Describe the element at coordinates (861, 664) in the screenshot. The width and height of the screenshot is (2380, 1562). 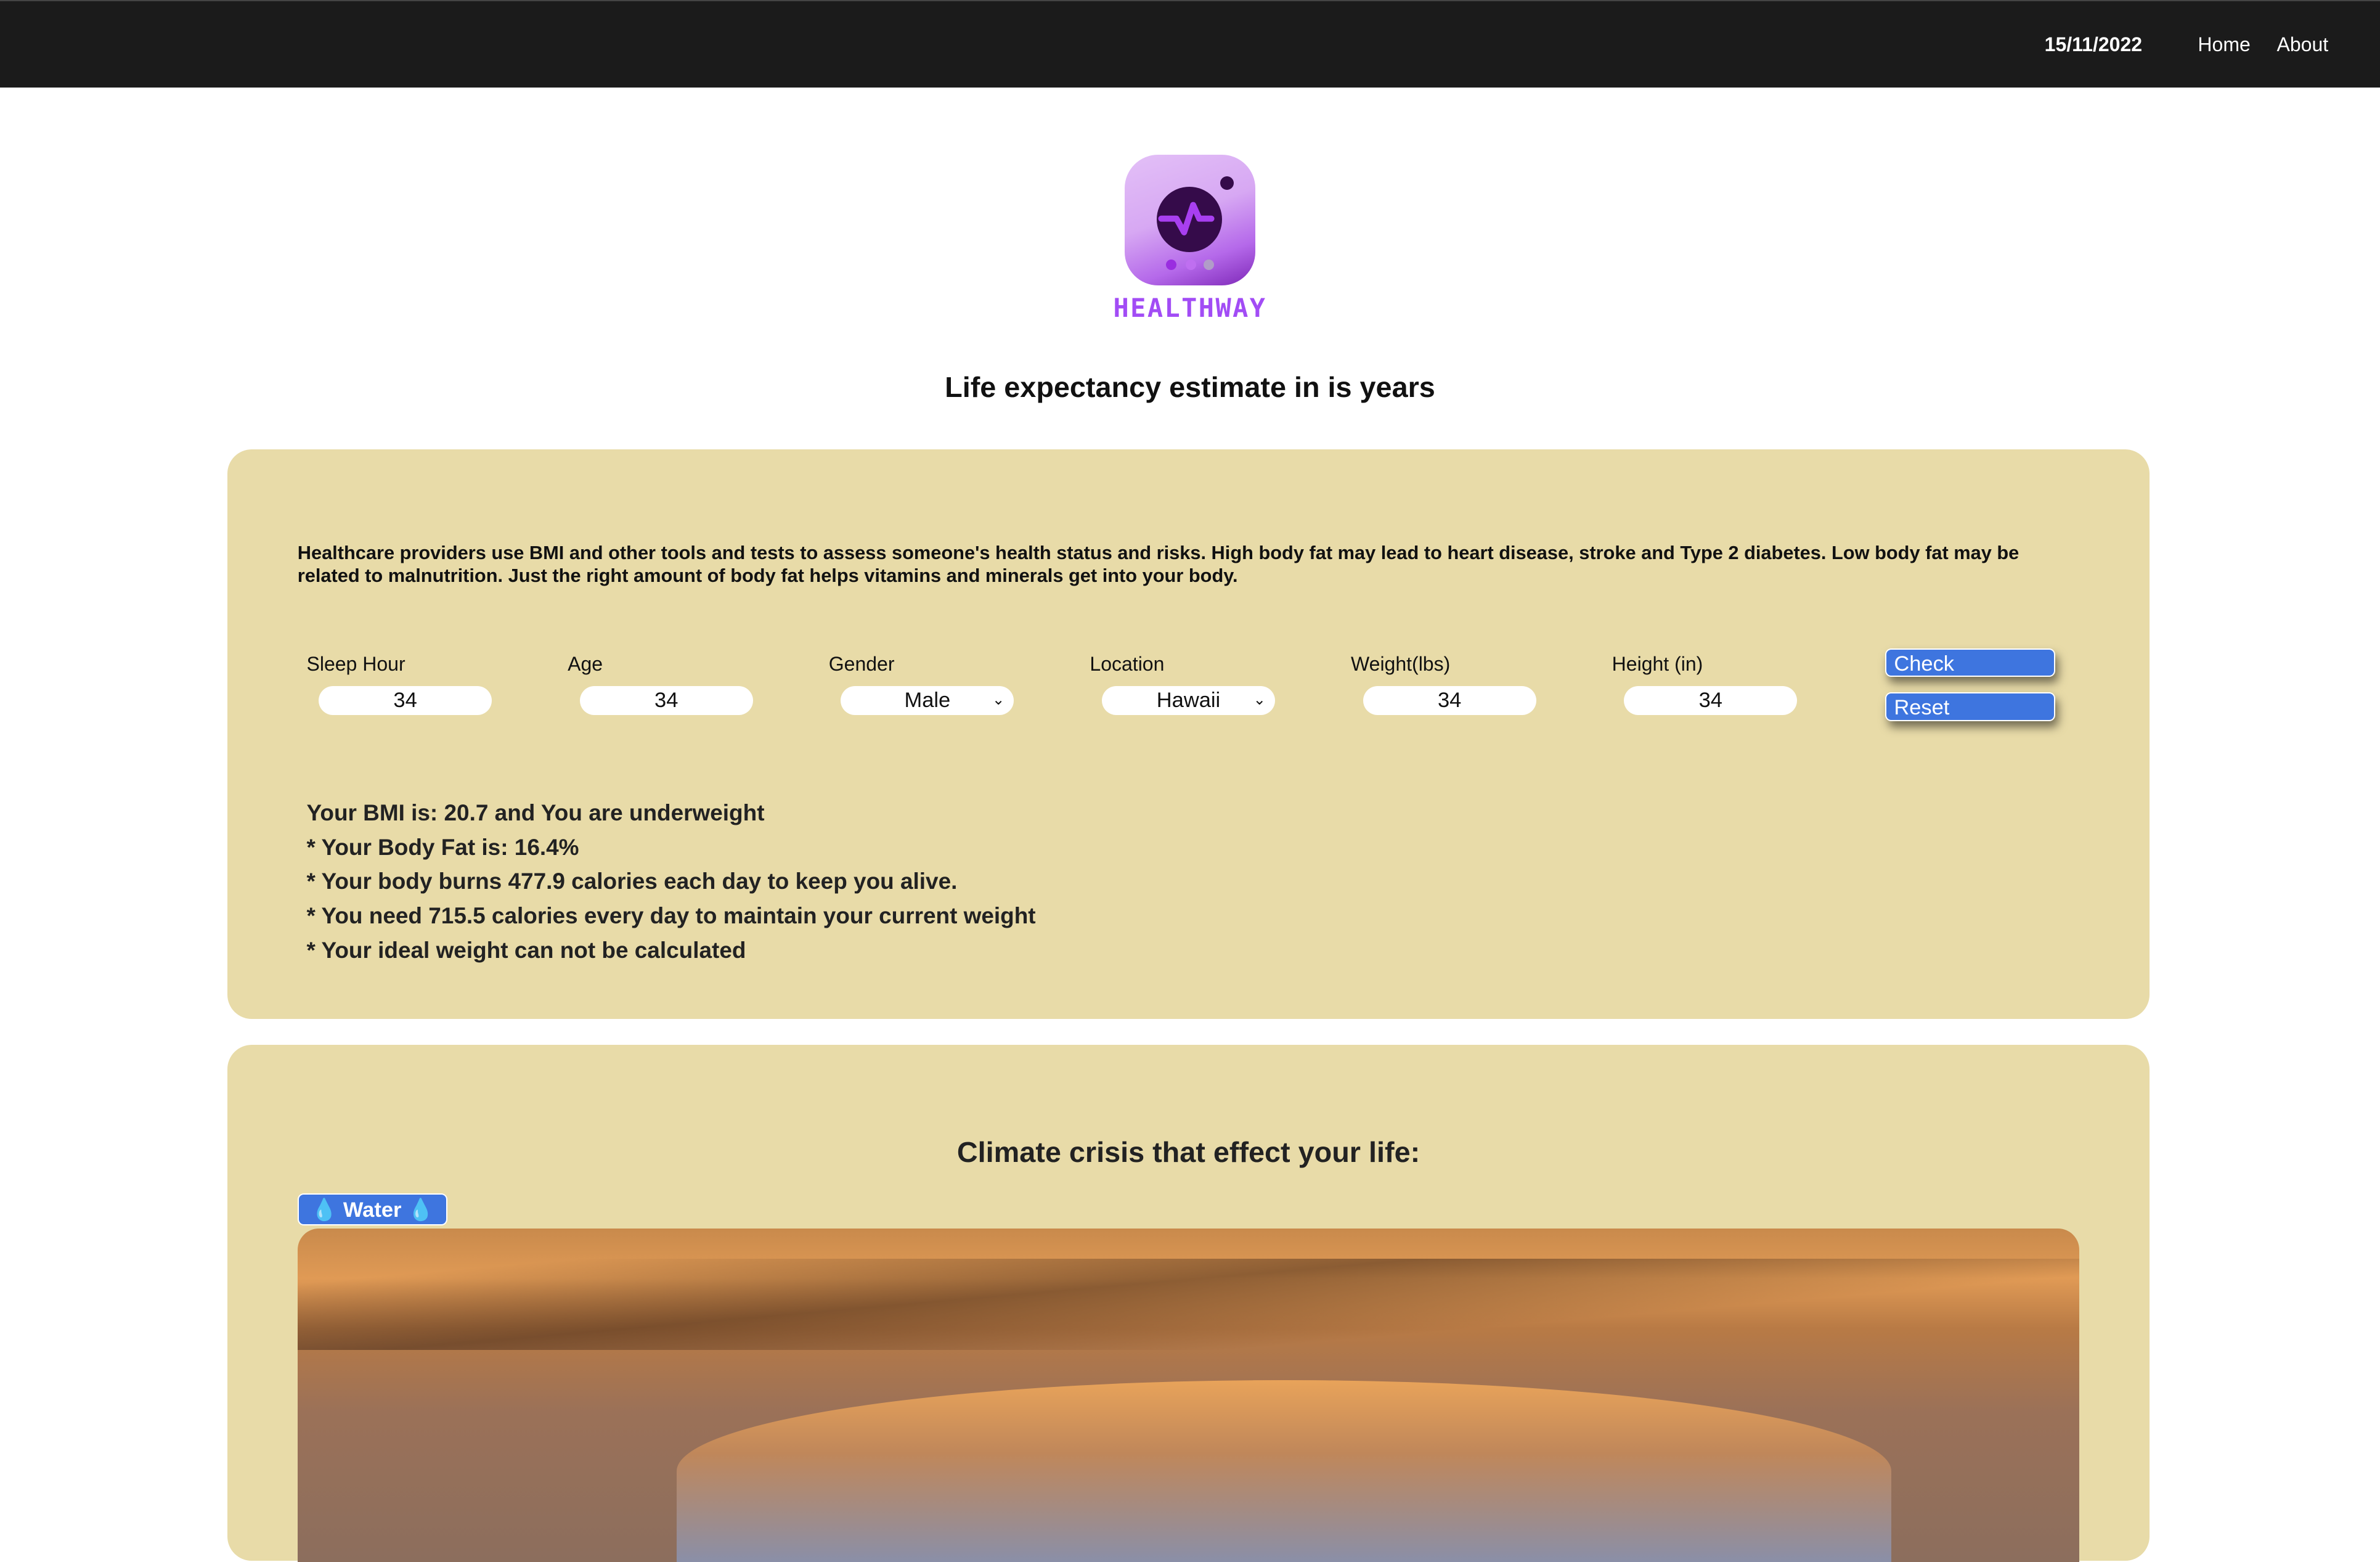
I see `field-label: Gender` at that location.